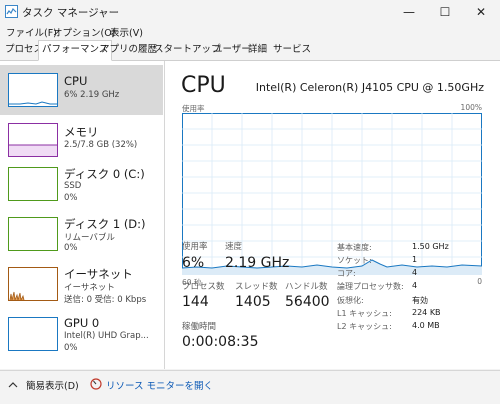 The height and width of the screenshot is (404, 500). I want to click on logical-processors-key: 論理プロセッサ数:, so click(370, 286).